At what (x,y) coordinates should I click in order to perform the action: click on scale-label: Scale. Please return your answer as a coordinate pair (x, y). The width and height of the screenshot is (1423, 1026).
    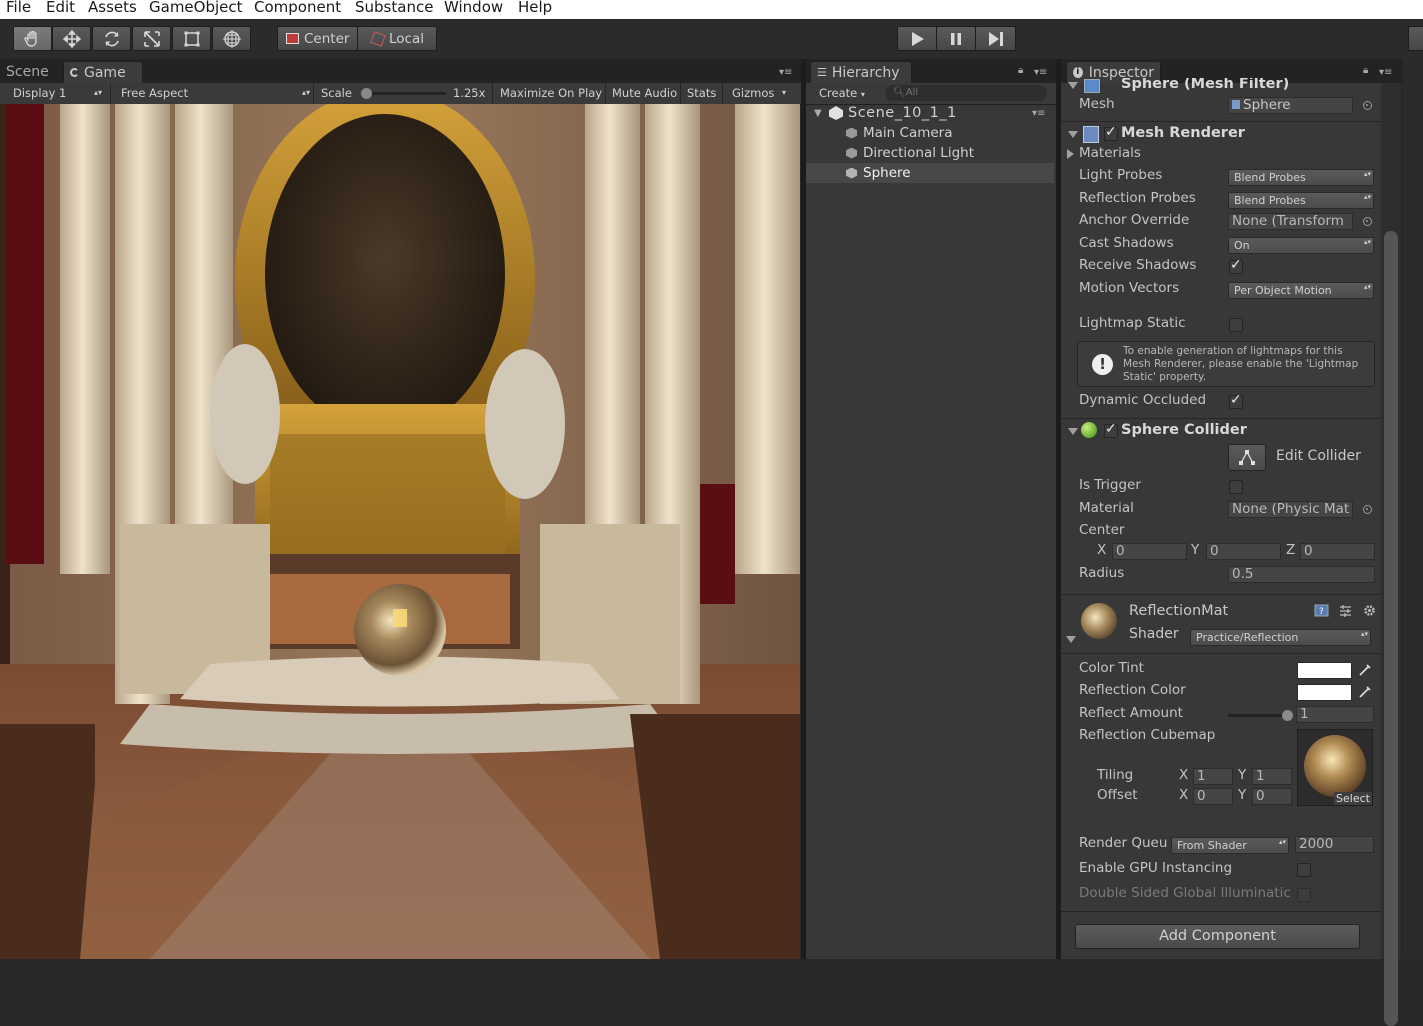
    Looking at the image, I should click on (336, 93).